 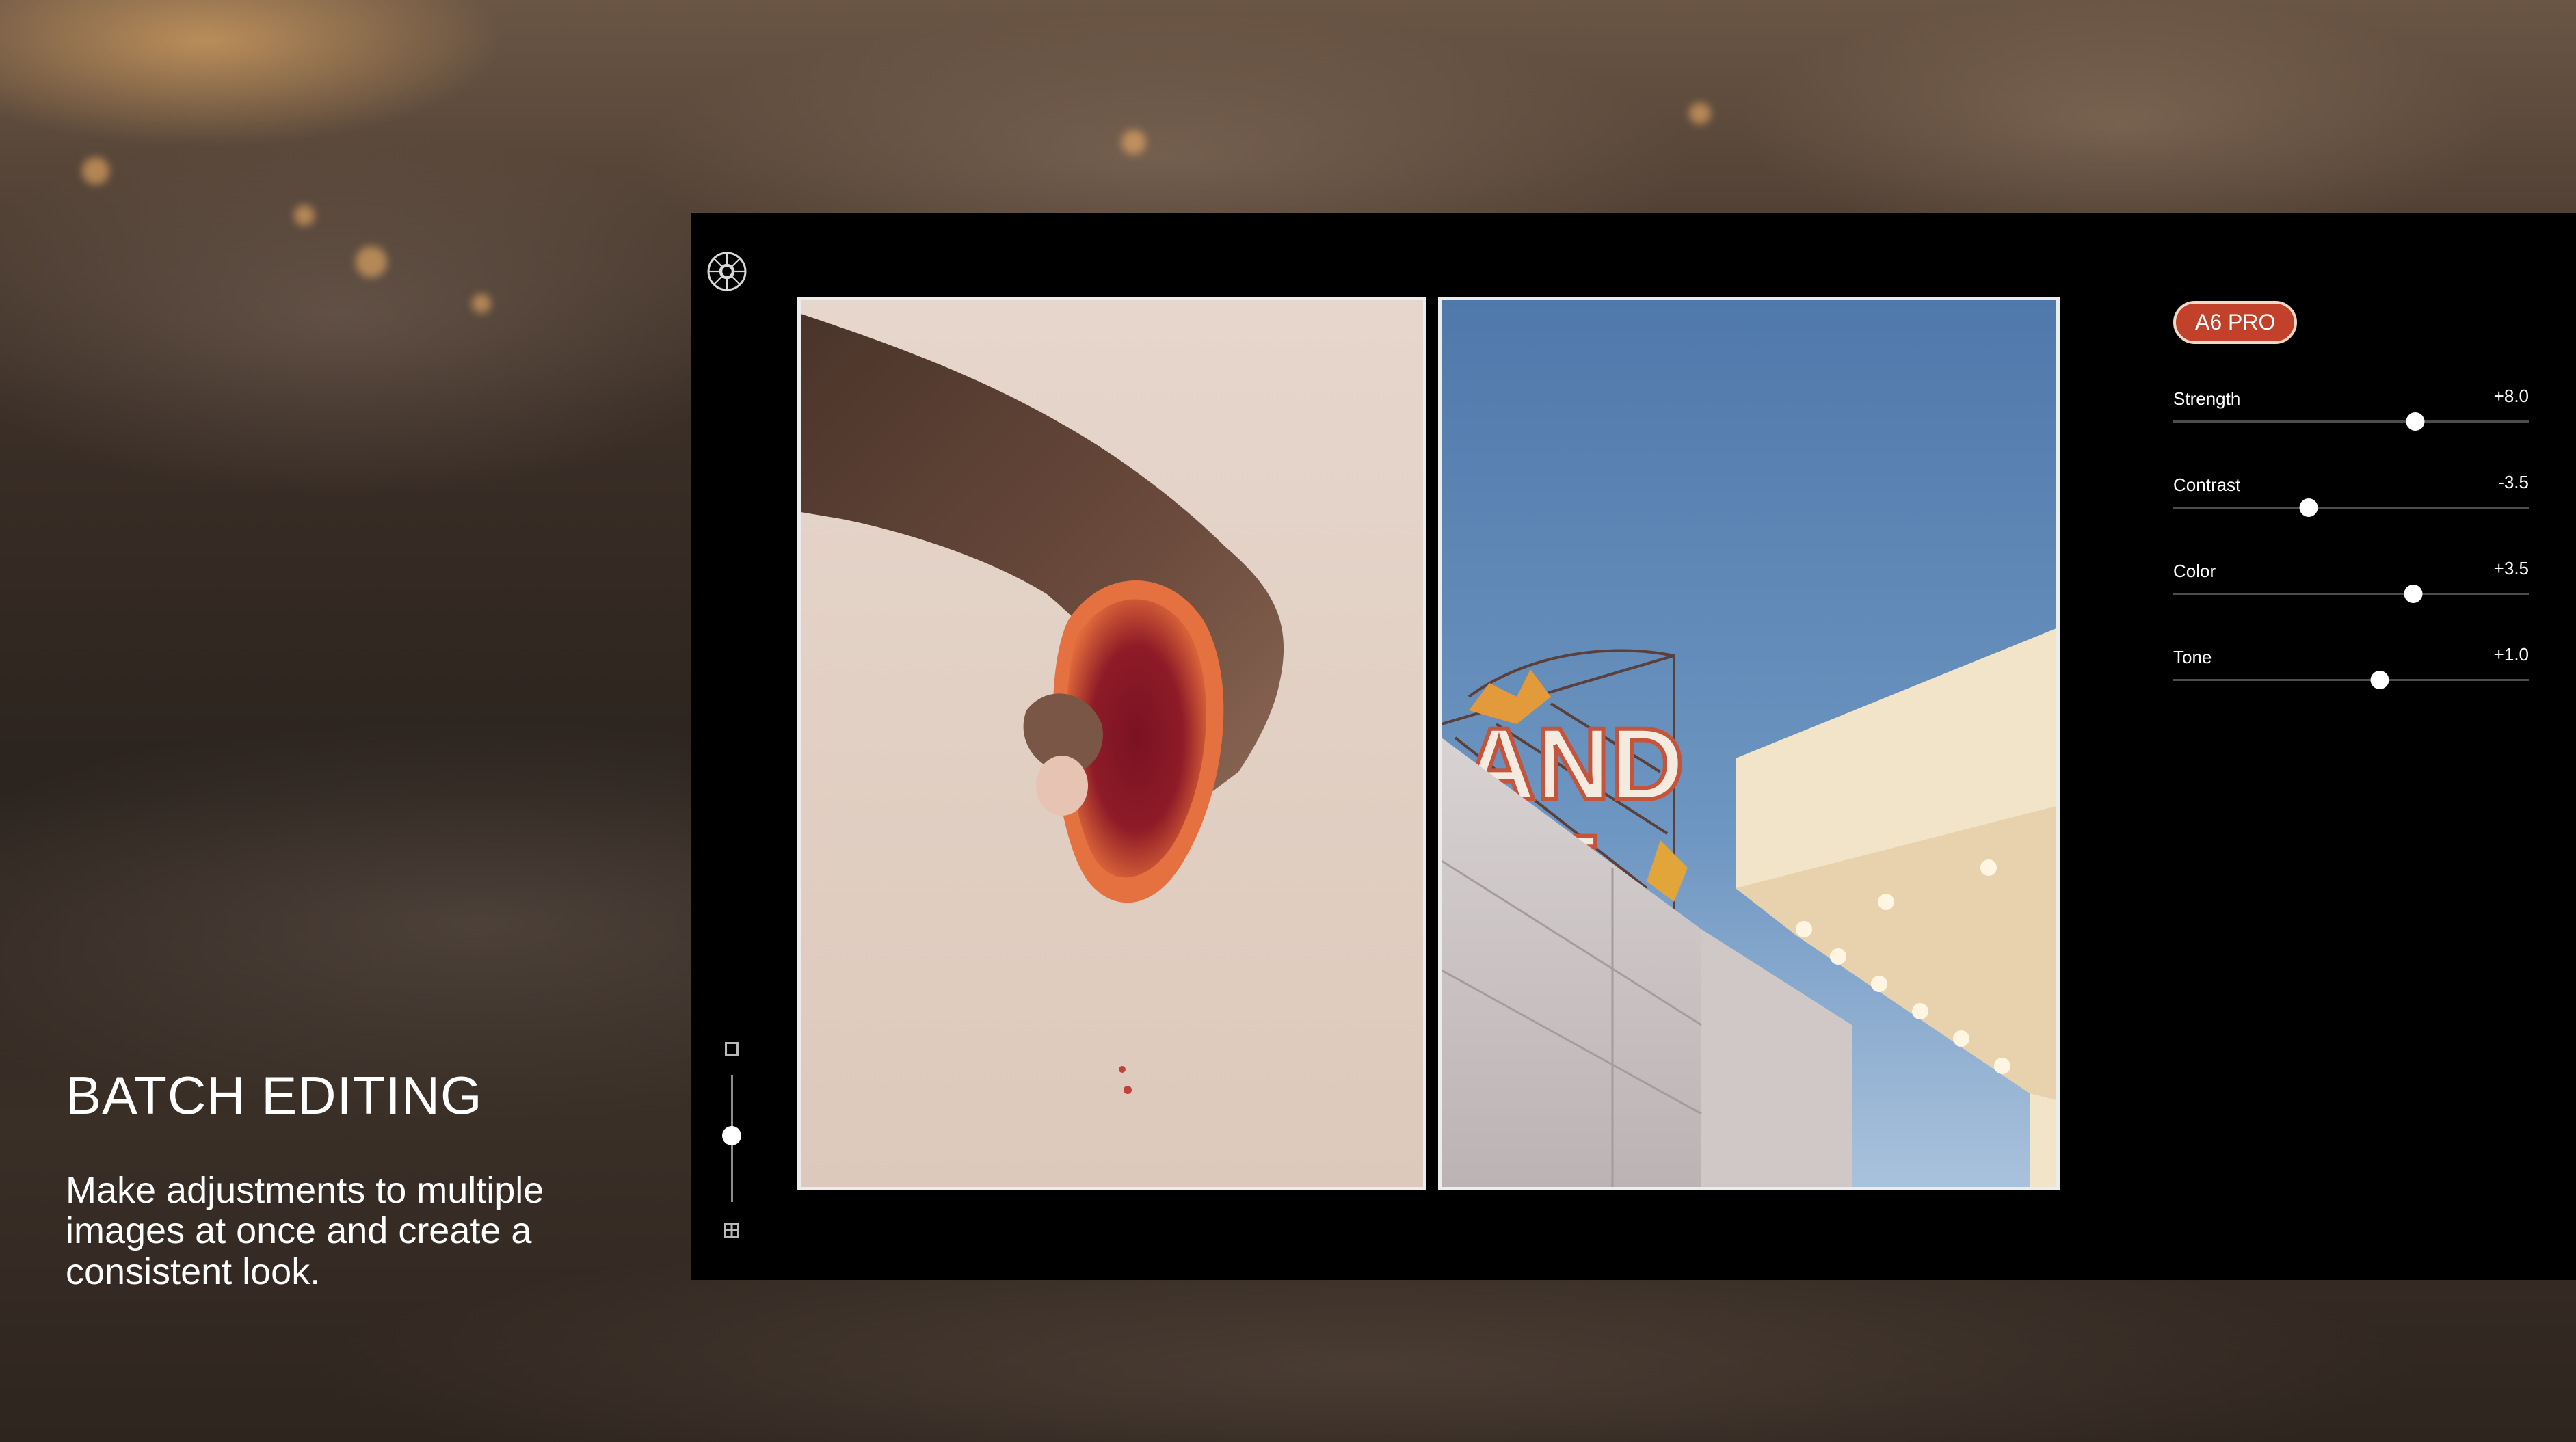 I want to click on slider-strength: Strength +8.0, so click(x=2351, y=426).